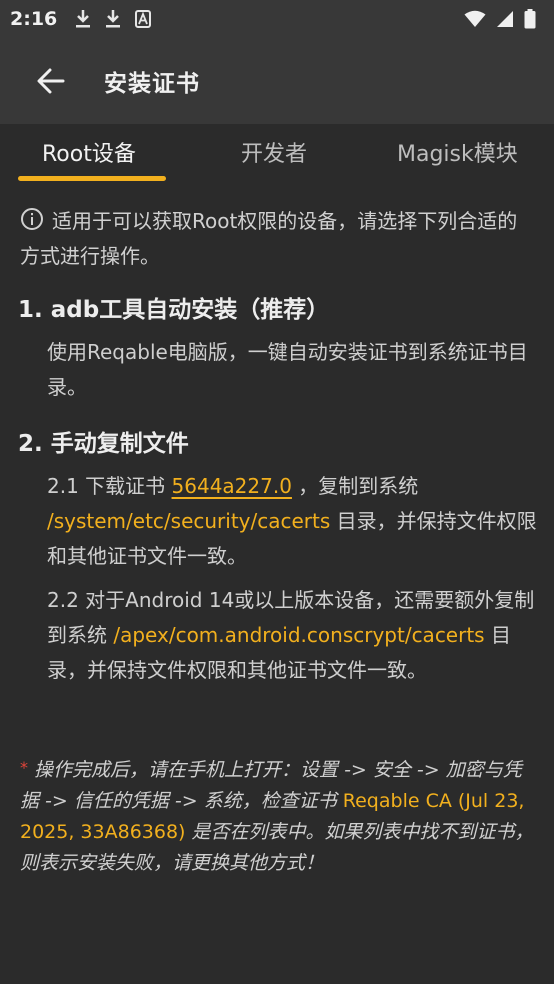 This screenshot has width=554, height=984. I want to click on tab-magisk-module: Magisk模块, so click(457, 152).